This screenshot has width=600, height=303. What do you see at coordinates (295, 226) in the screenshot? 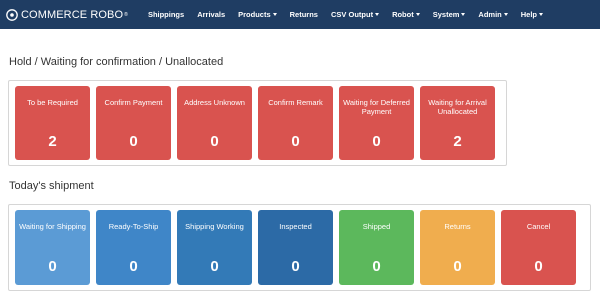
I see `tile-label: Inspected` at bounding box center [295, 226].